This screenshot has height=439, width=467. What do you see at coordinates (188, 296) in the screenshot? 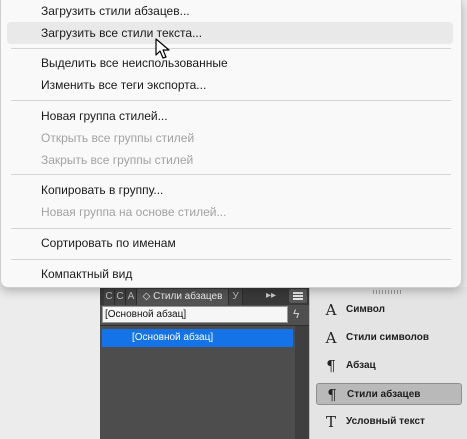
I see `tab-label: Стили абзацев` at bounding box center [188, 296].